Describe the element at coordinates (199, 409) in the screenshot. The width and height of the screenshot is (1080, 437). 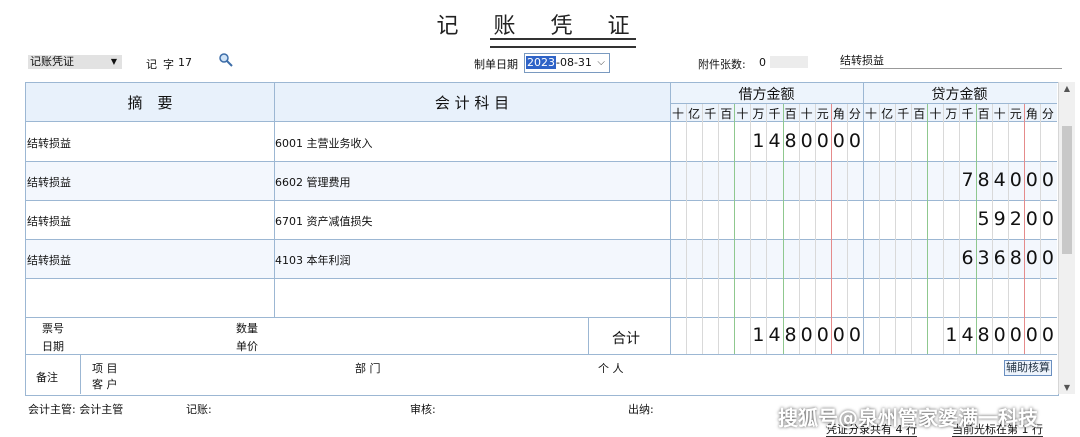
I see `bookkeeper-label: 记账:` at that location.